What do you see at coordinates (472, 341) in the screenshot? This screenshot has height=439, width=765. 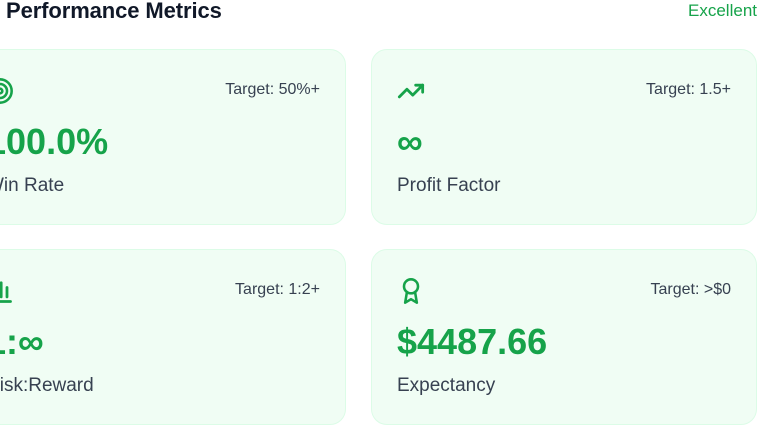 I see `metric-value: $4487.66` at bounding box center [472, 341].